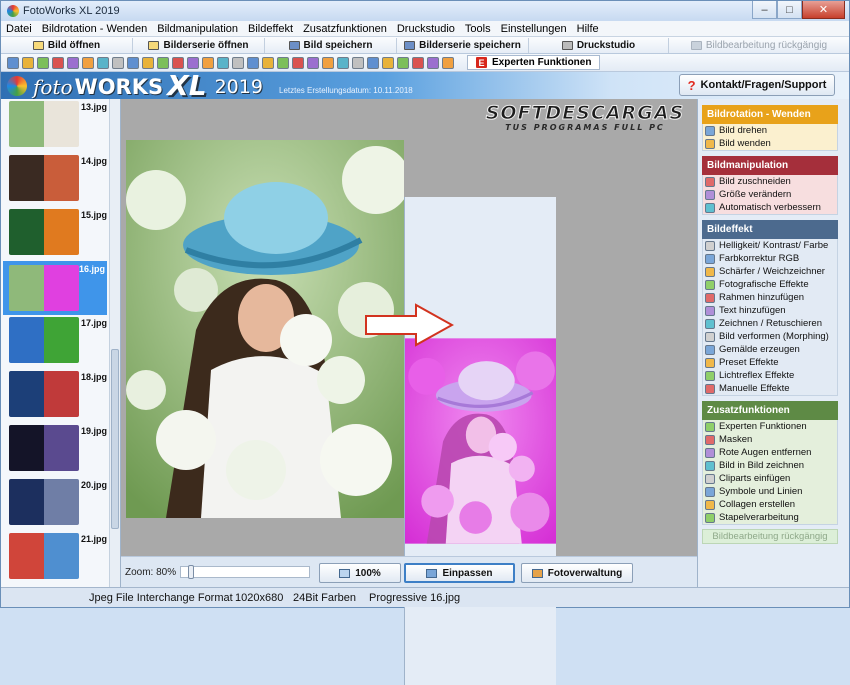 The height and width of the screenshot is (685, 850). What do you see at coordinates (770, 439) in the screenshot?
I see `function-item: Masken` at bounding box center [770, 439].